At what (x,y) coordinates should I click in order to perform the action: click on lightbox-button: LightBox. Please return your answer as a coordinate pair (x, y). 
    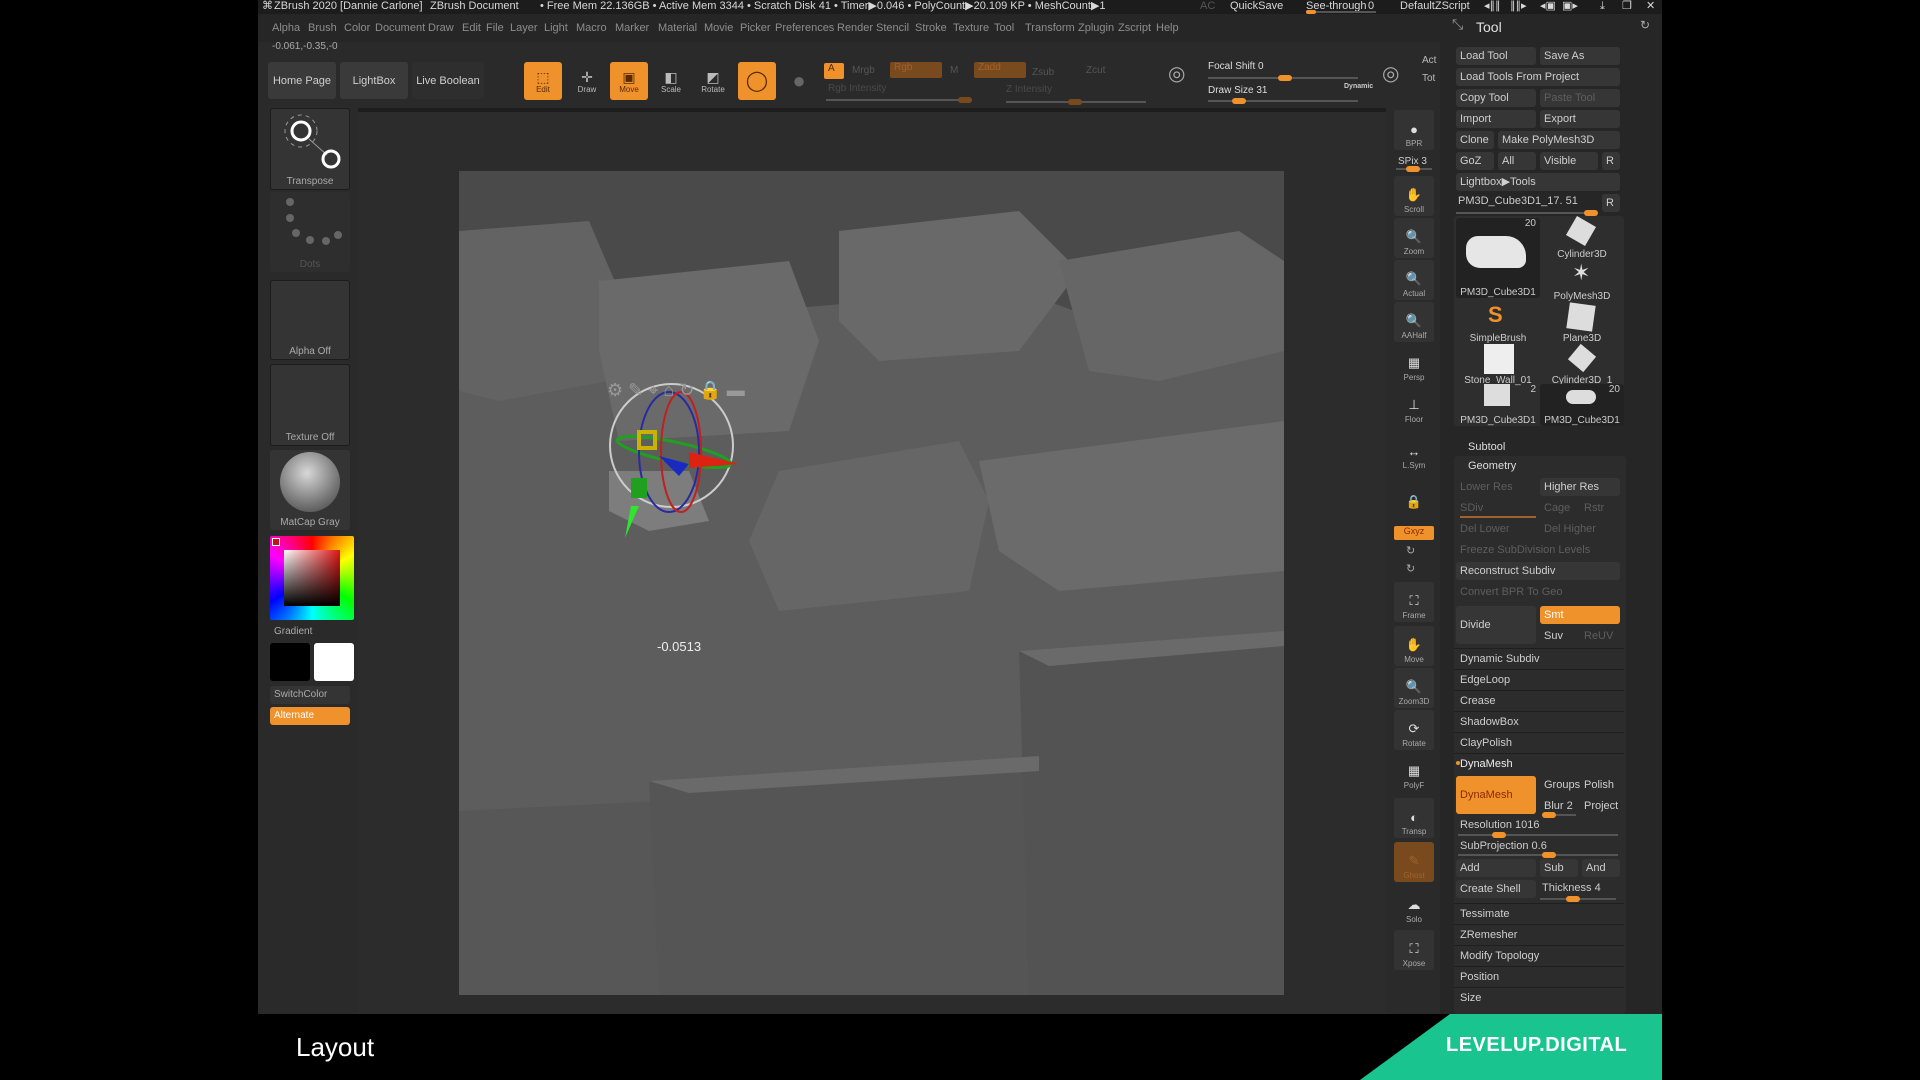
    Looking at the image, I should click on (374, 80).